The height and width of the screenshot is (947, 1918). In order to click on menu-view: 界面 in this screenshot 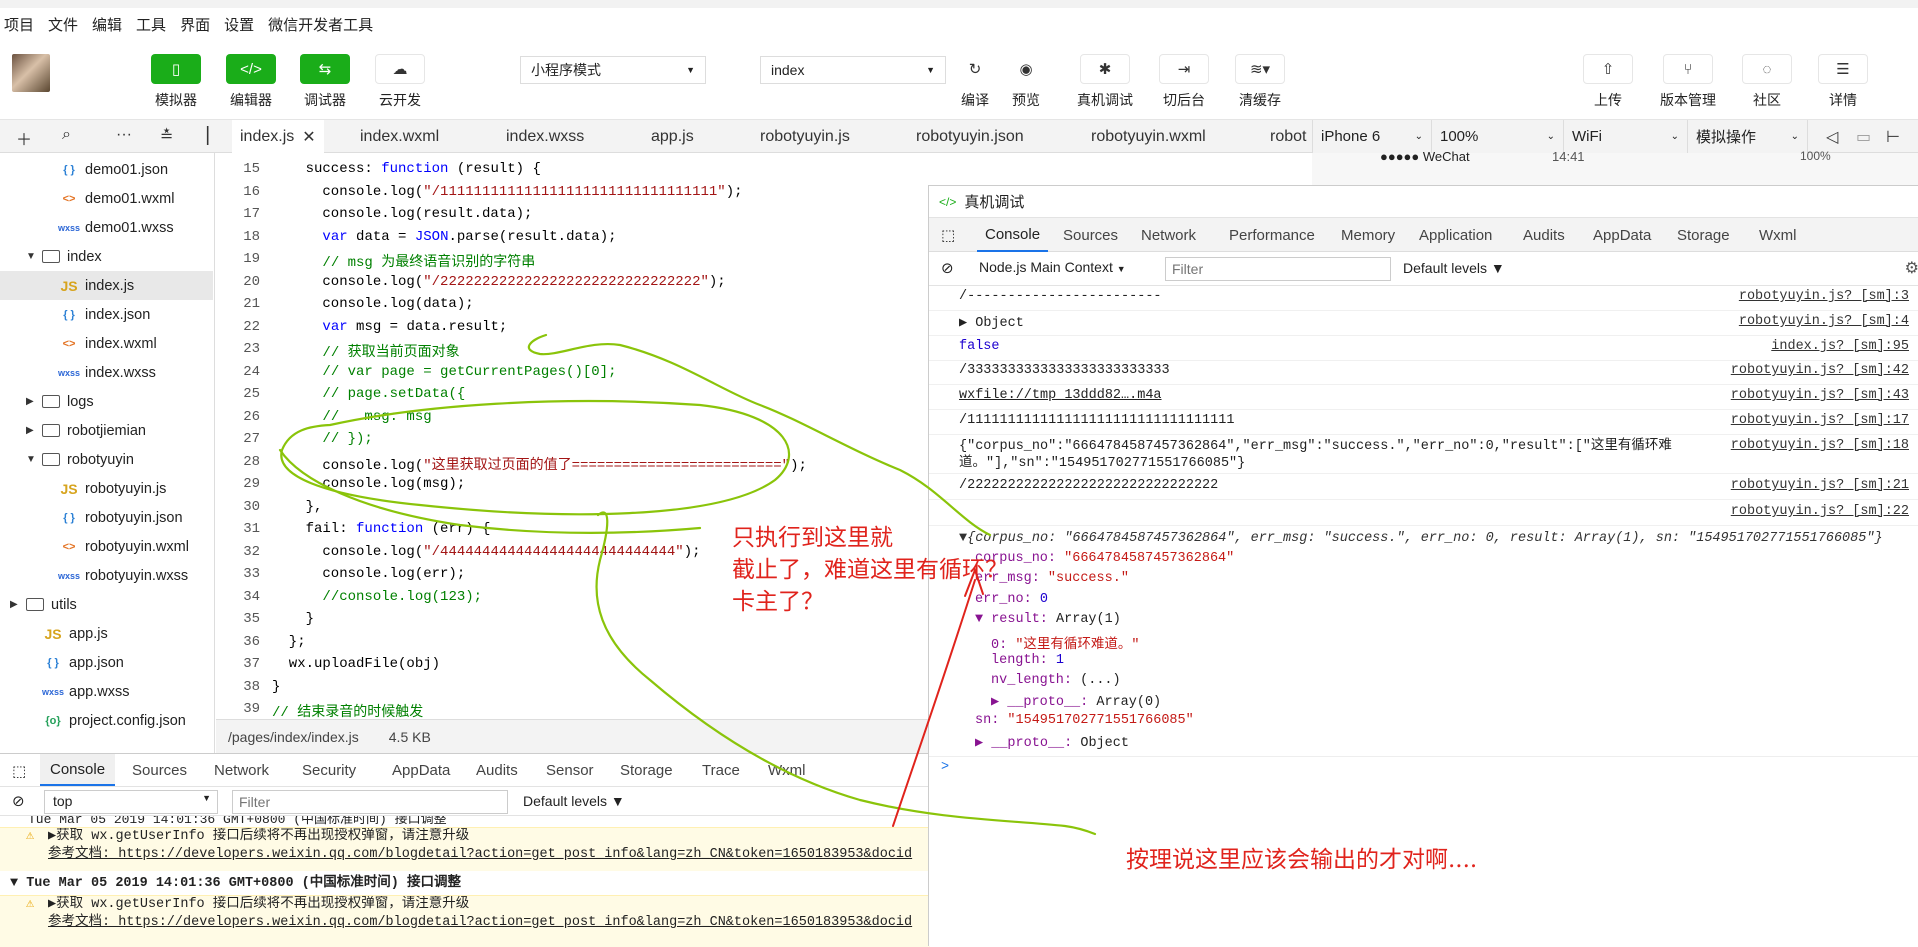, I will do `click(195, 24)`.